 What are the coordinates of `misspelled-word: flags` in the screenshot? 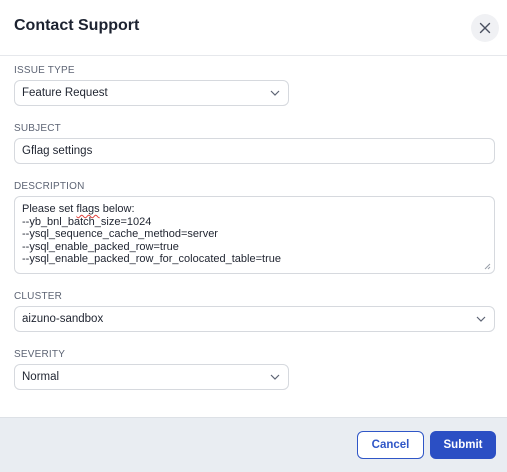 It's located at (88, 209).